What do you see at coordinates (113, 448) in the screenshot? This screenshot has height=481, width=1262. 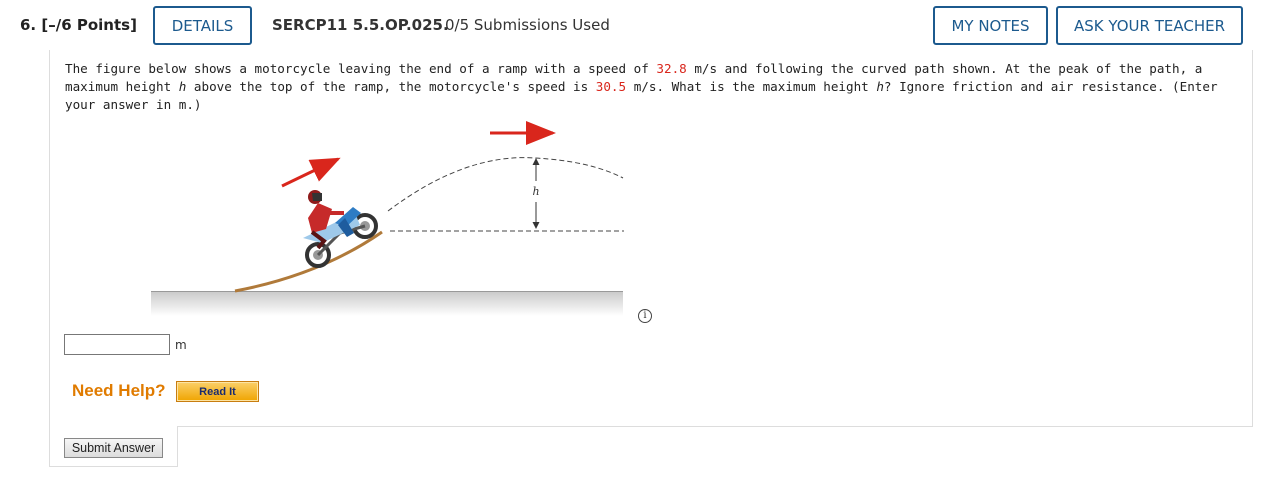 I see `submit-answer-button: Submit Answer` at bounding box center [113, 448].